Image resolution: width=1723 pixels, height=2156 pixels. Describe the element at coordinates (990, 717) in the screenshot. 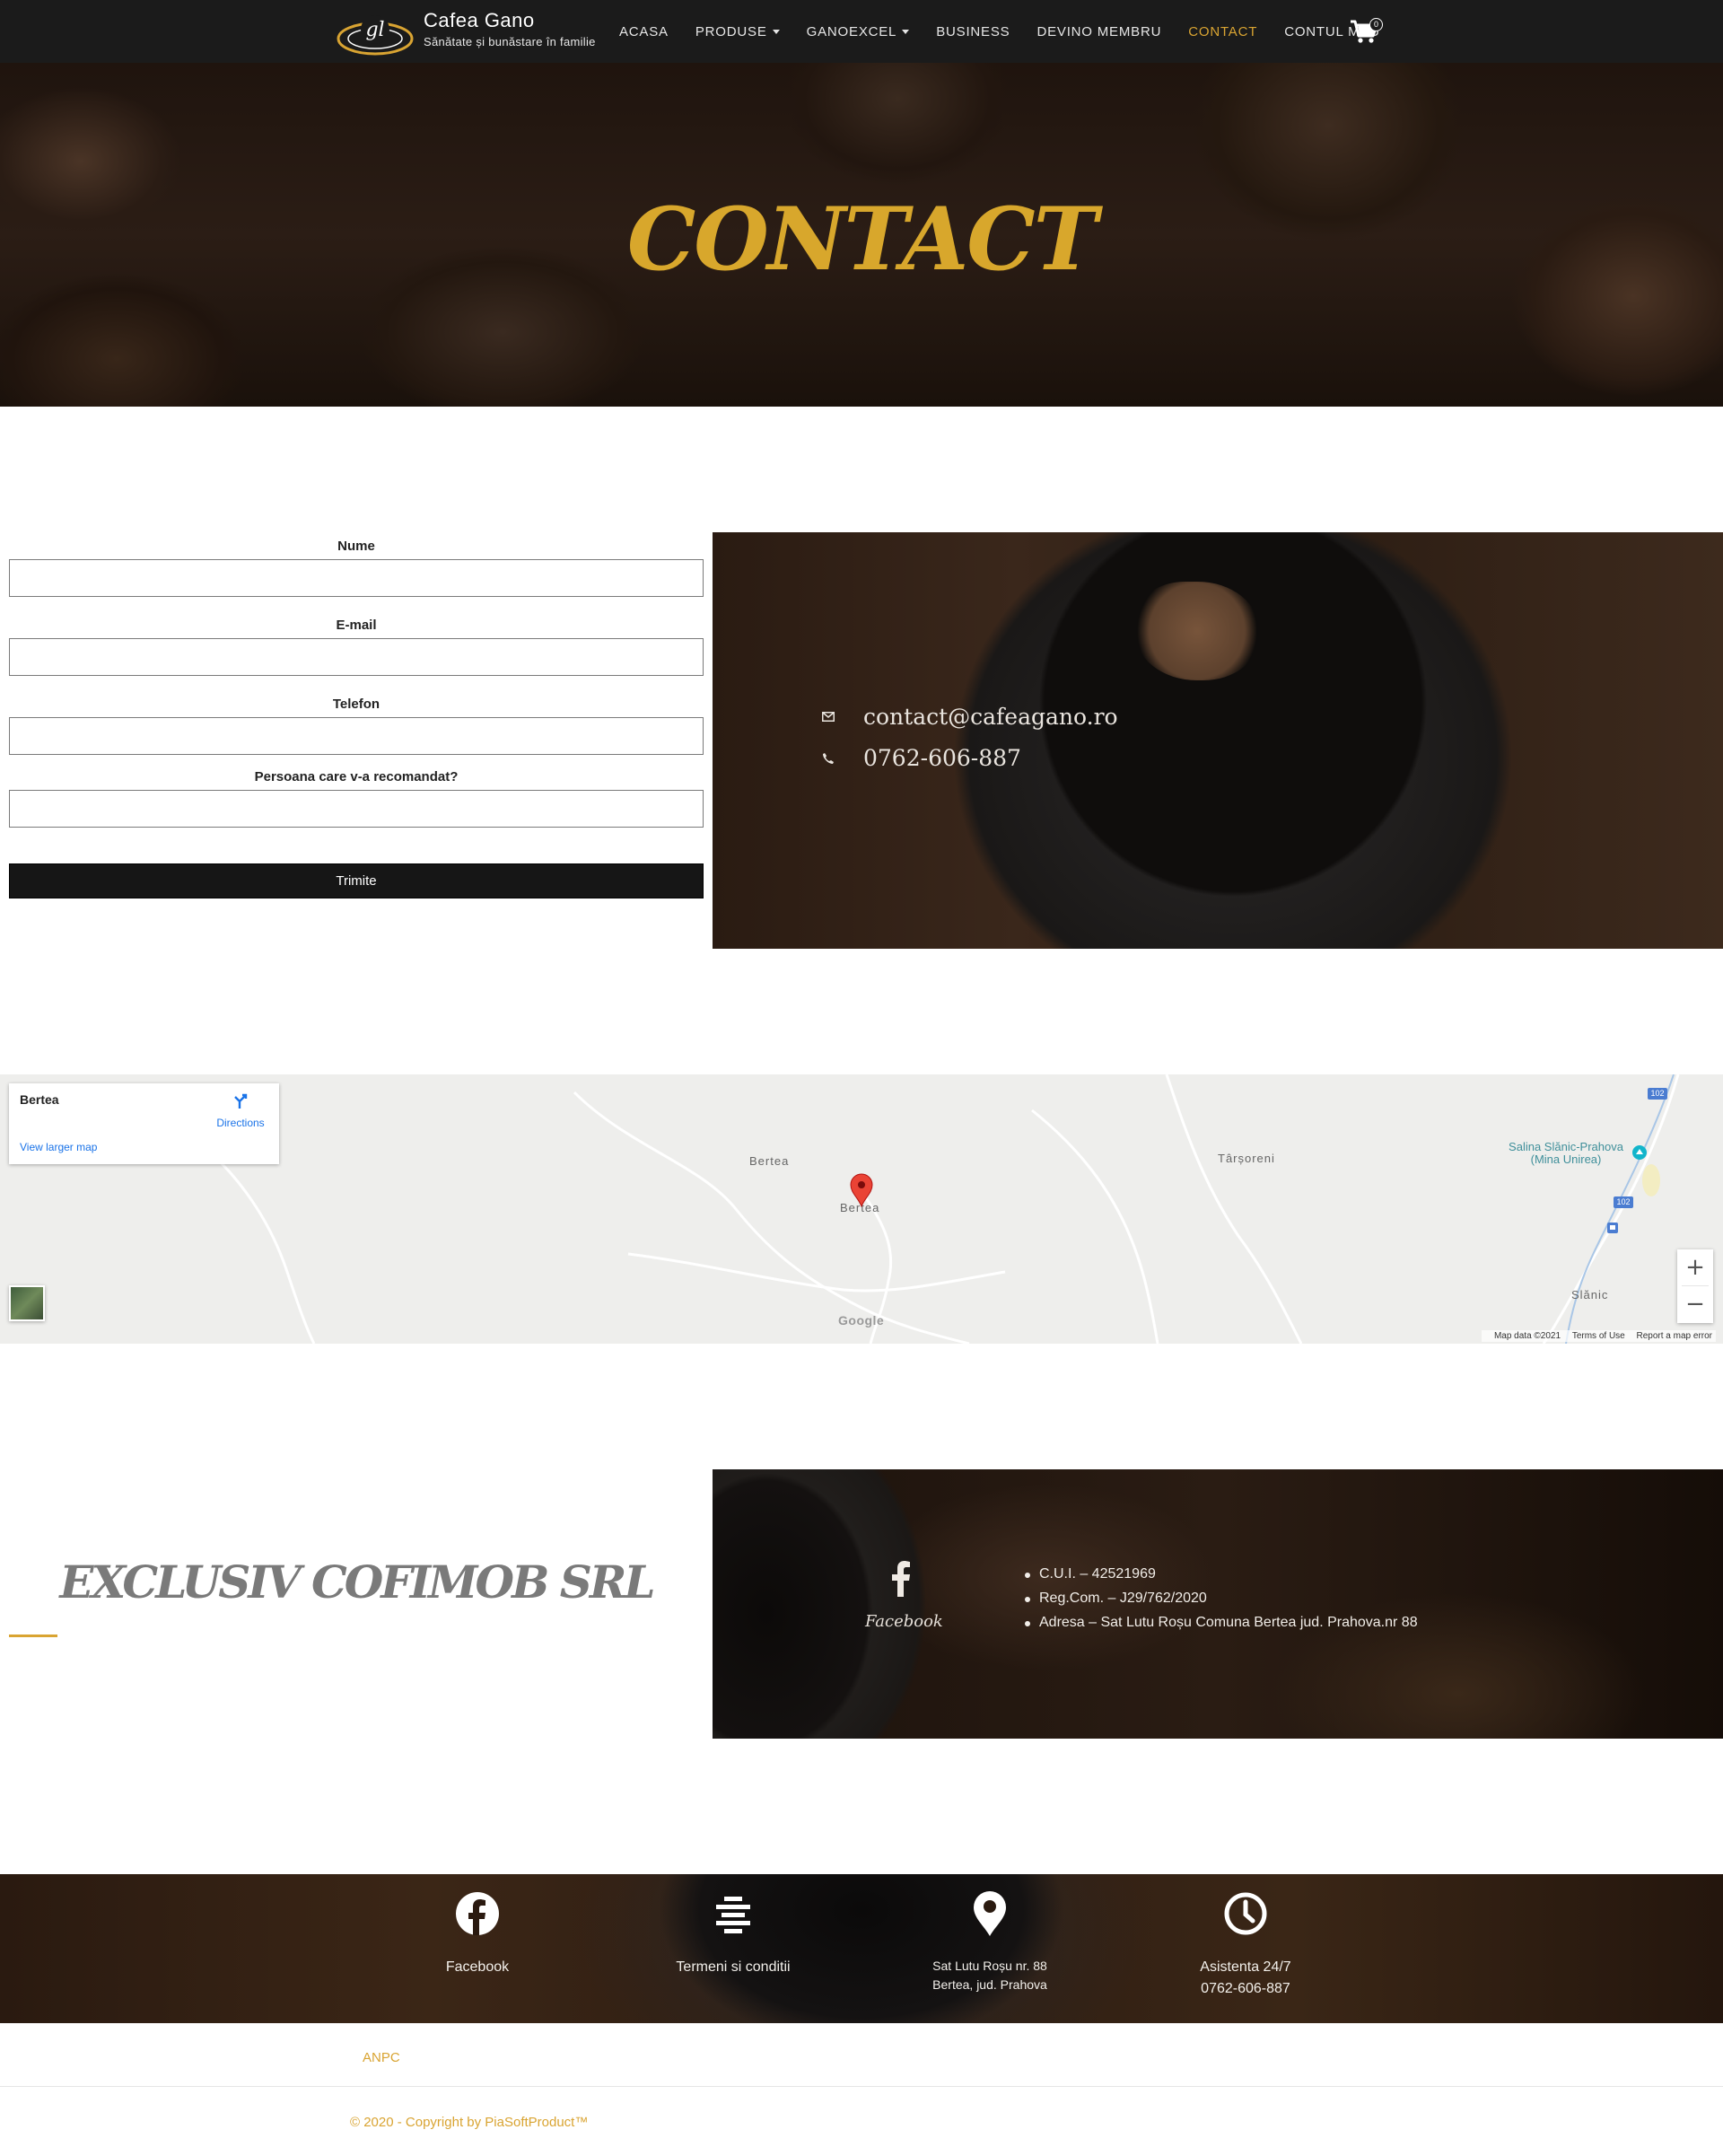

I see `contact-email: contact@cafeagano.ro` at that location.